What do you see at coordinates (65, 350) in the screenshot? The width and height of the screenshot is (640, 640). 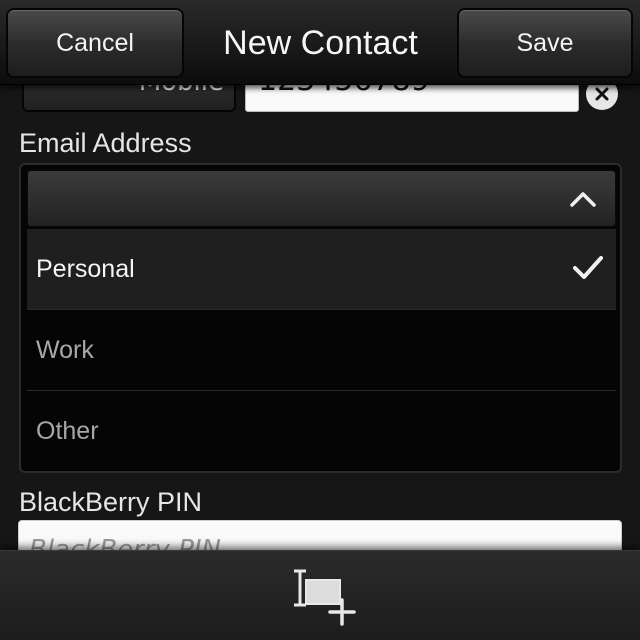 I see `option-label: Work` at bounding box center [65, 350].